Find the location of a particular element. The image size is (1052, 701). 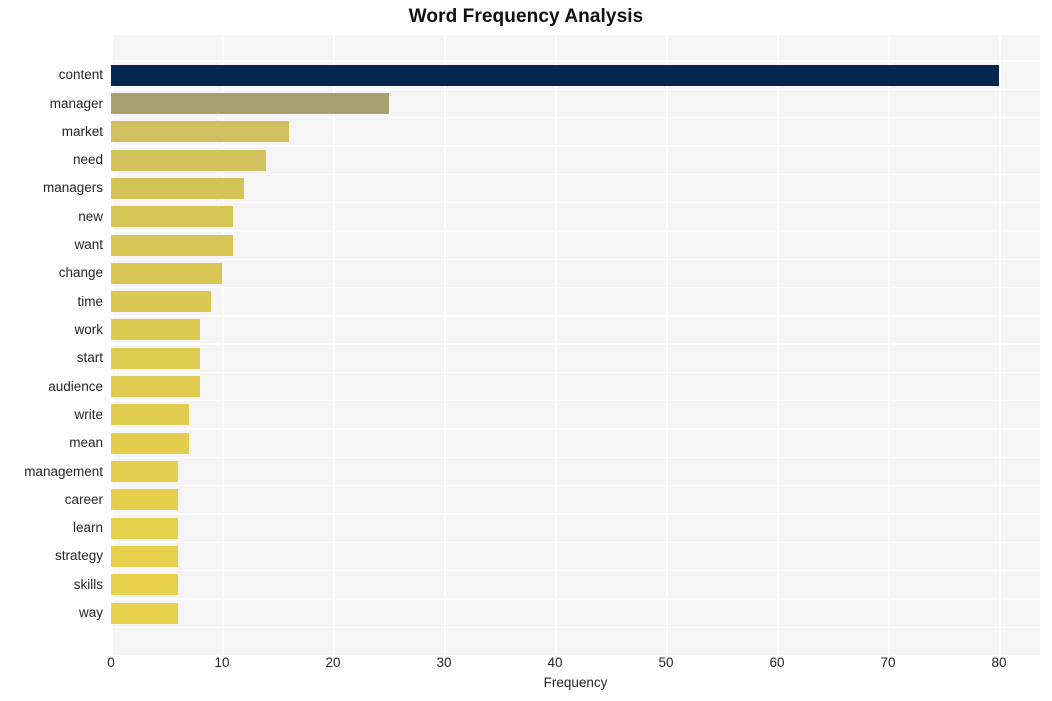

y-axis-tick-label: market is located at coordinates (82, 131).